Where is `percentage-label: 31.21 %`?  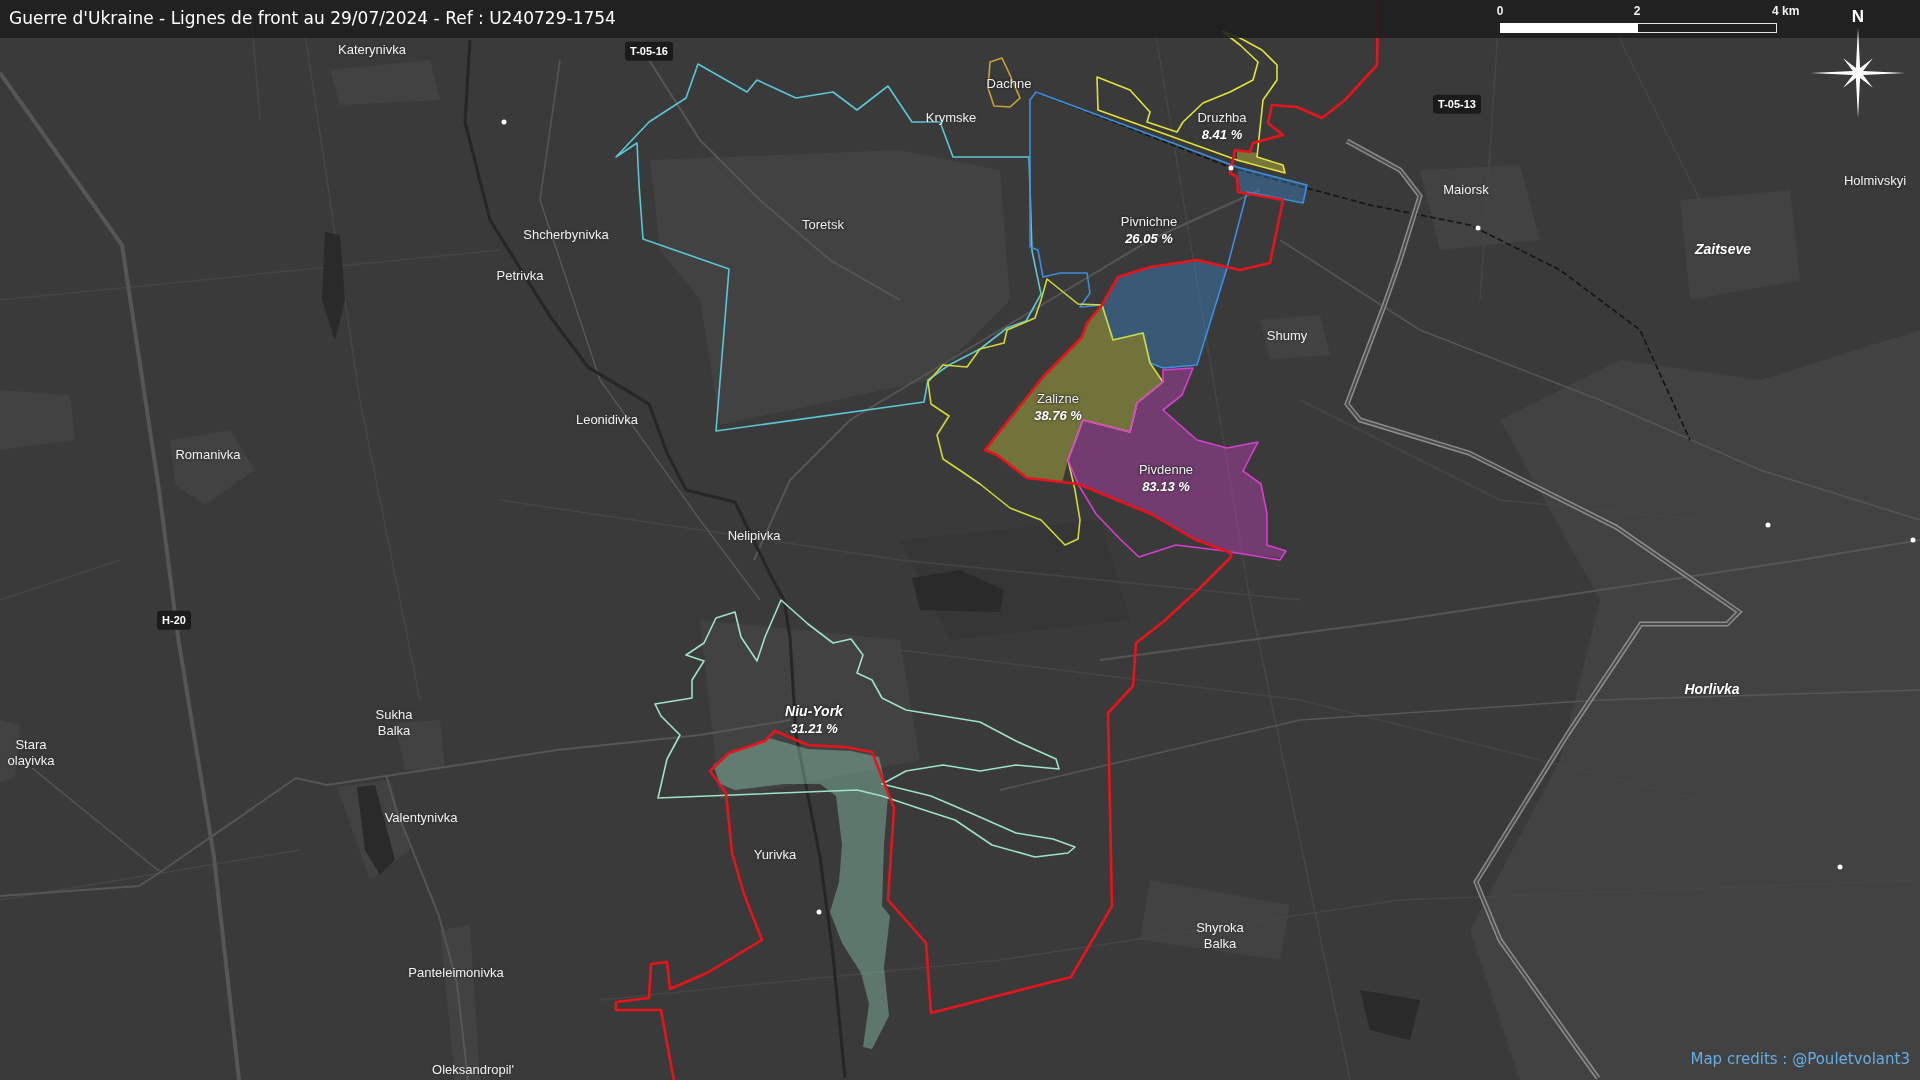
percentage-label: 31.21 % is located at coordinates (814, 728).